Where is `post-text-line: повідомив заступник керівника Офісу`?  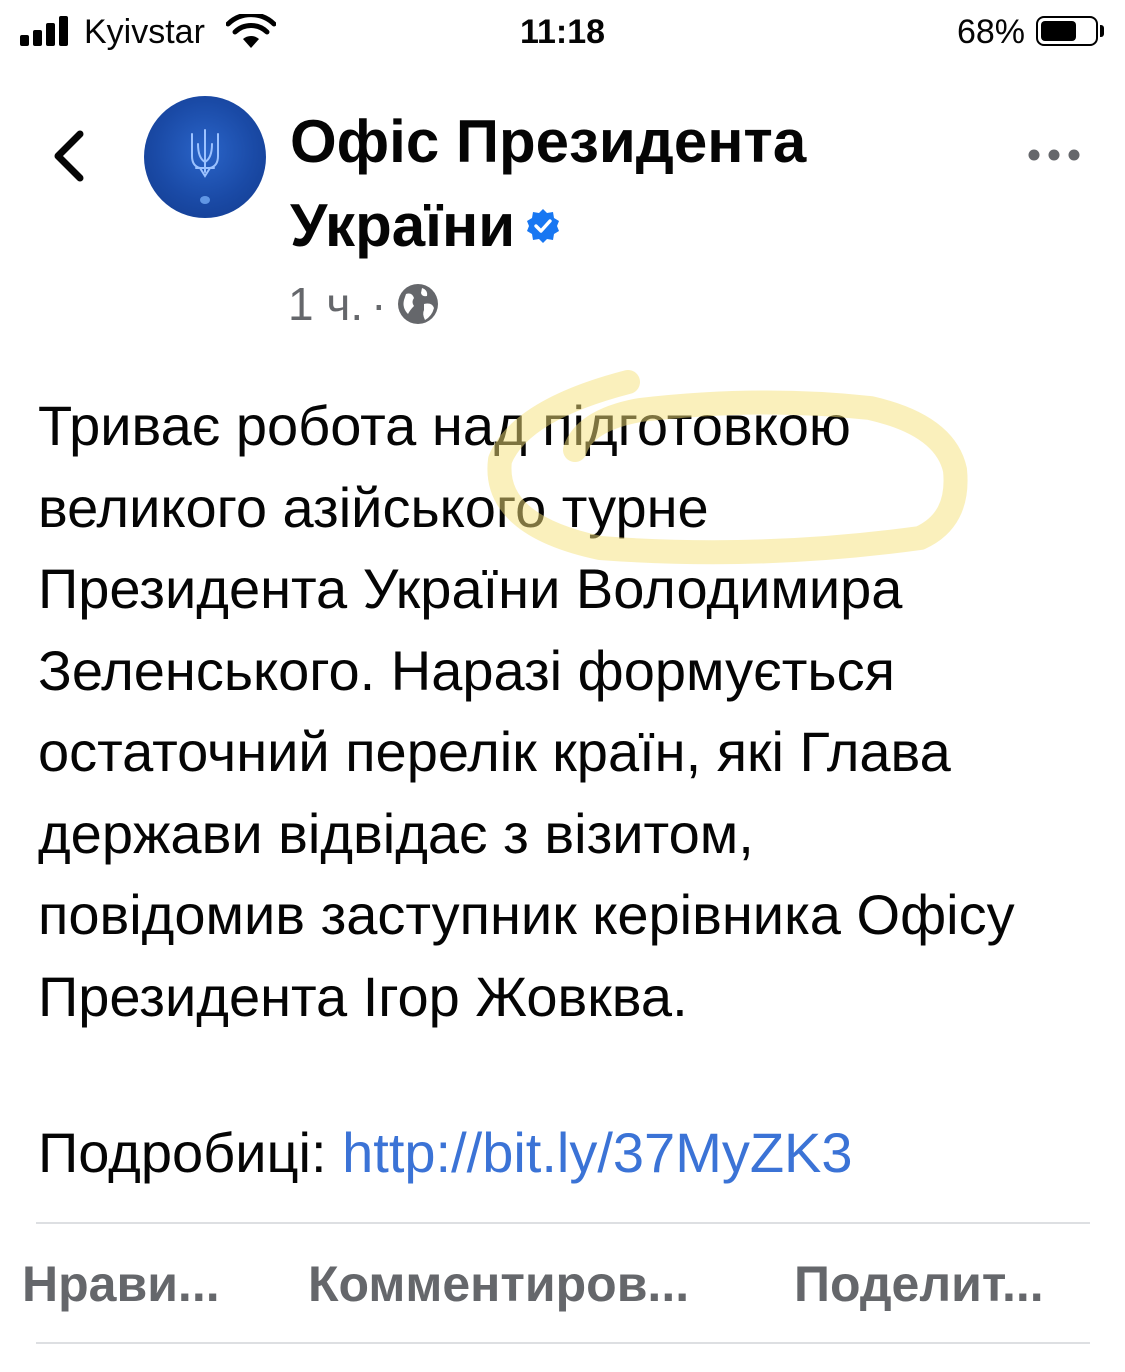 post-text-line: повідомив заступник керівника Офісу is located at coordinates (526, 914).